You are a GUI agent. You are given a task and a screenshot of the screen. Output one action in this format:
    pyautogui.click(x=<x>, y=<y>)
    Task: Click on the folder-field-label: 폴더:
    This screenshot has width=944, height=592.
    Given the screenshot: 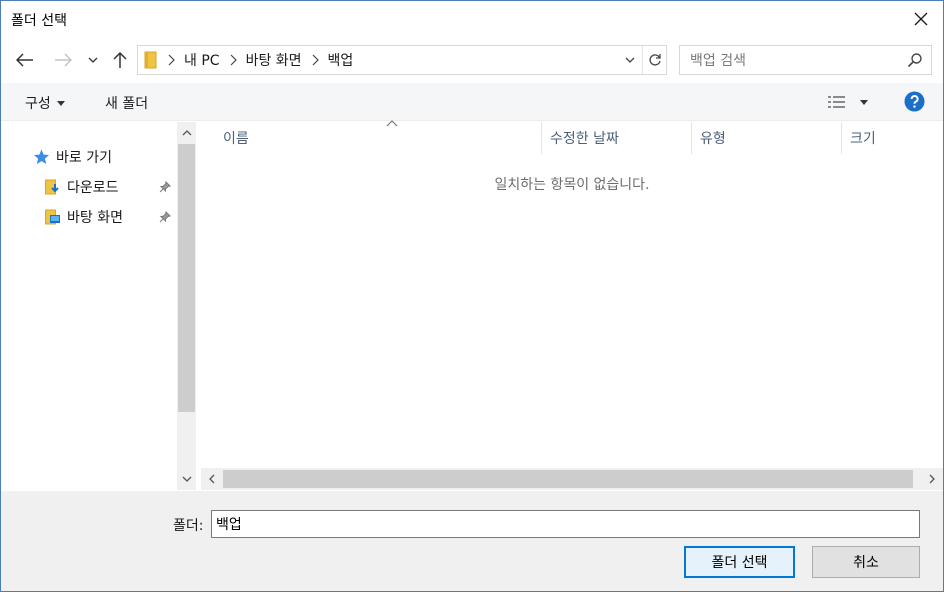 What is the action you would take?
    pyautogui.click(x=188, y=526)
    